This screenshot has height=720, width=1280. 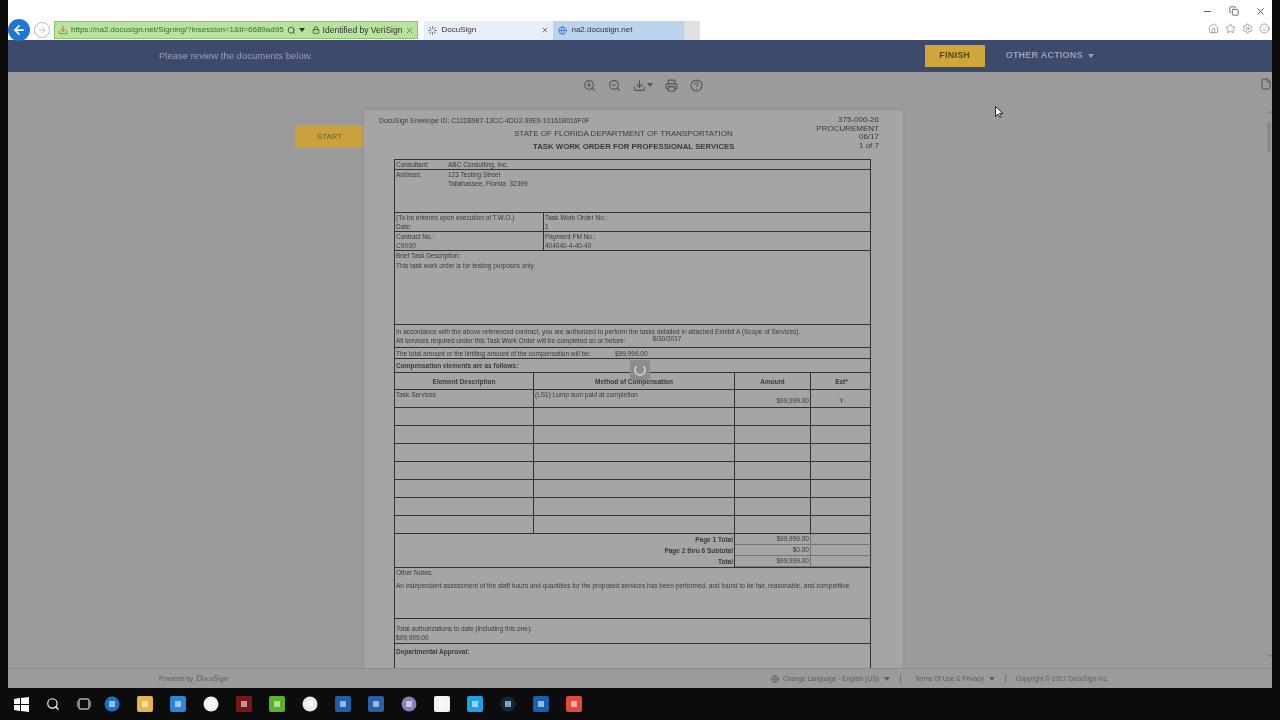 What do you see at coordinates (640, 370) in the screenshot?
I see `loading-spinner` at bounding box center [640, 370].